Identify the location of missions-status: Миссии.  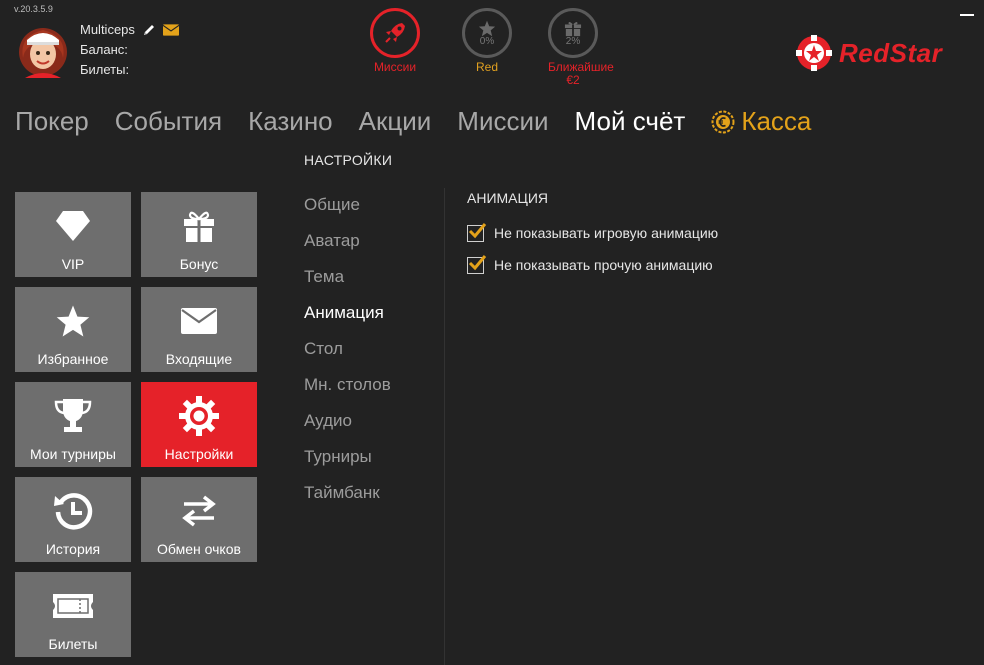
(395, 47).